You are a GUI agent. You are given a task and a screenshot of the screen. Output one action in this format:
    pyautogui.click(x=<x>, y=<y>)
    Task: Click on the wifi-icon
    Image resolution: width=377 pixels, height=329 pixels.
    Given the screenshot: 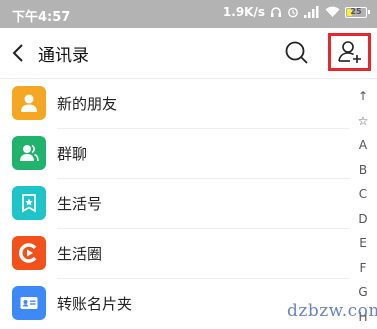 What is the action you would take?
    pyautogui.click(x=332, y=12)
    